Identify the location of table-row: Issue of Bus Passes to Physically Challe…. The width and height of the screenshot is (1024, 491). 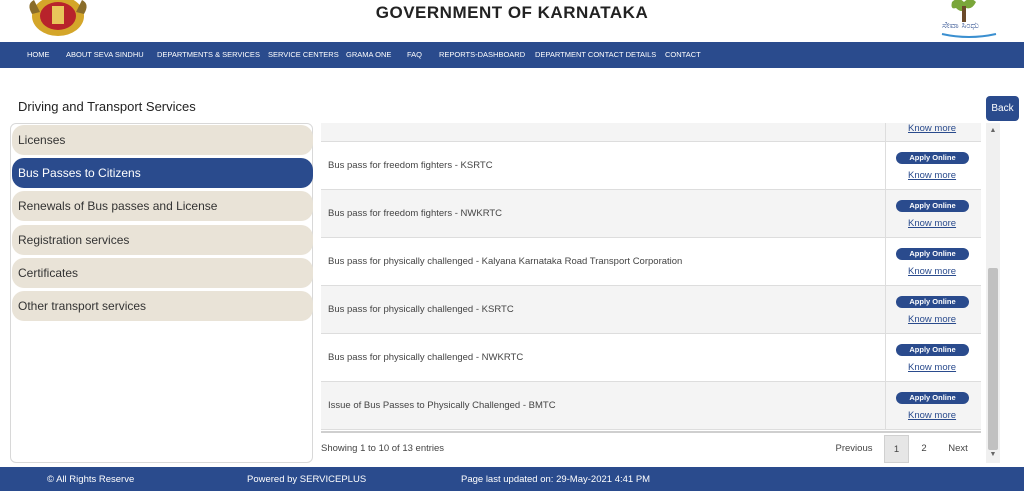
(651, 406).